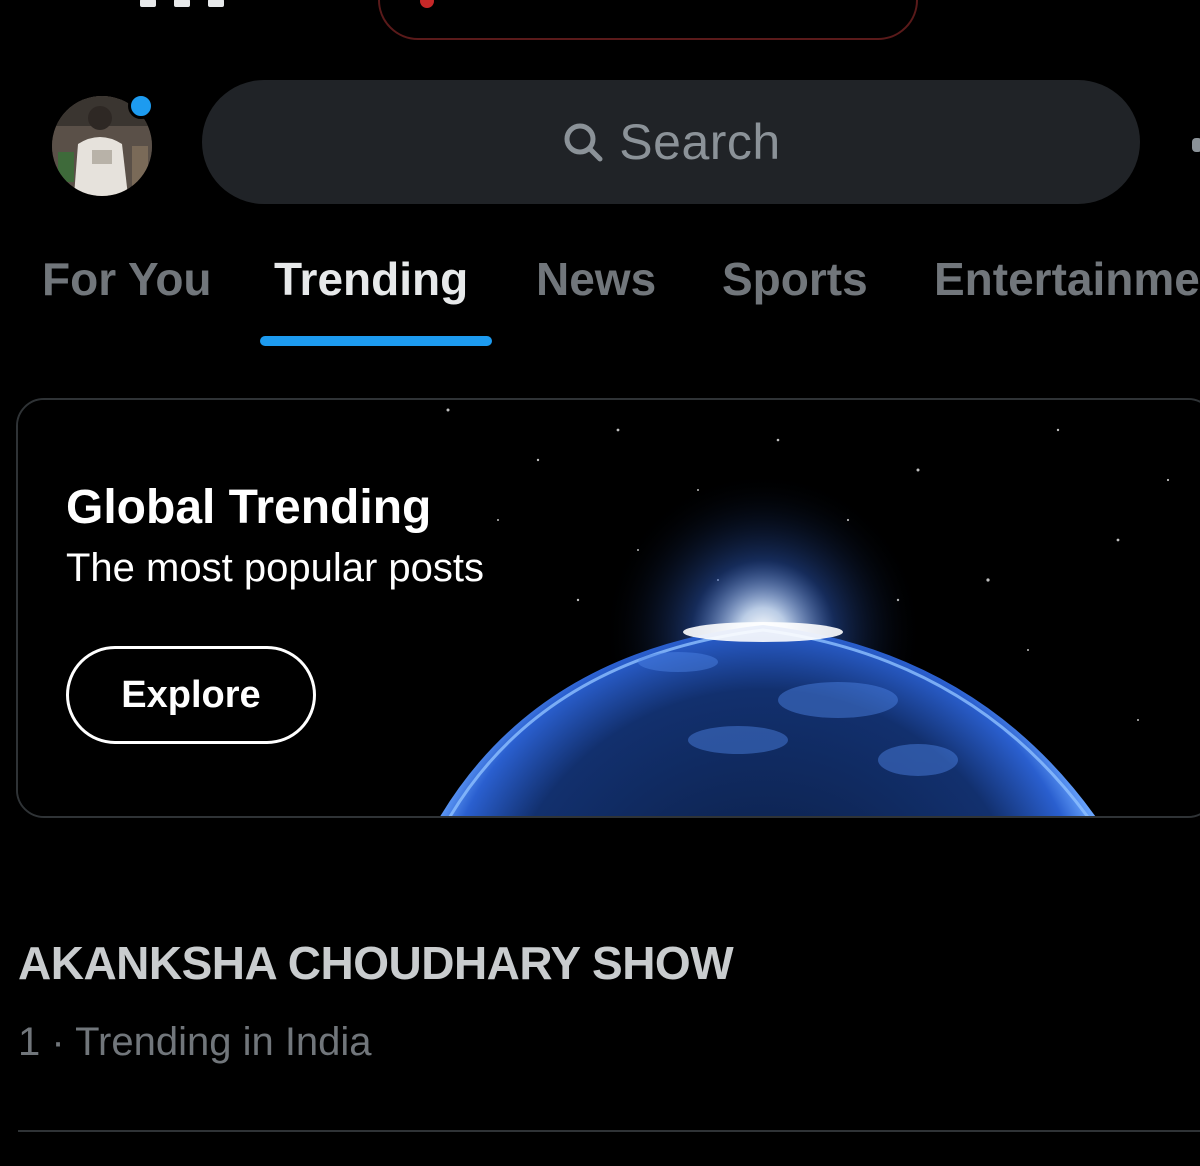 The width and height of the screenshot is (1200, 1166). I want to click on search-placeholder: Search, so click(700, 142).